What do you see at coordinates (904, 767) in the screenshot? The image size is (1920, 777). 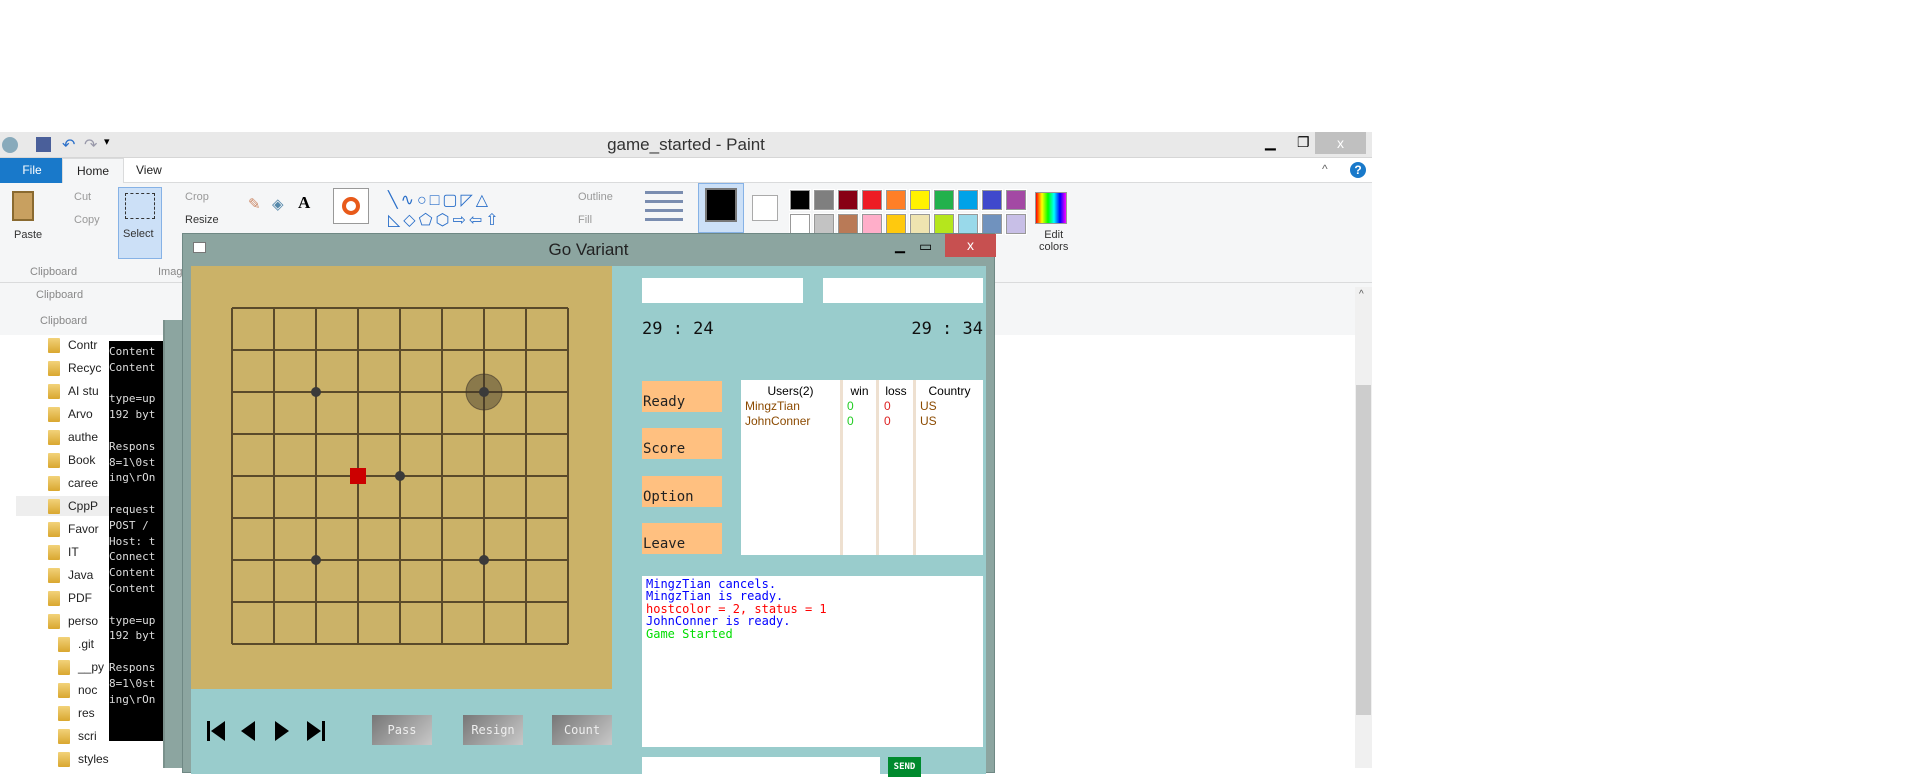 I see `send-button: SEND` at bounding box center [904, 767].